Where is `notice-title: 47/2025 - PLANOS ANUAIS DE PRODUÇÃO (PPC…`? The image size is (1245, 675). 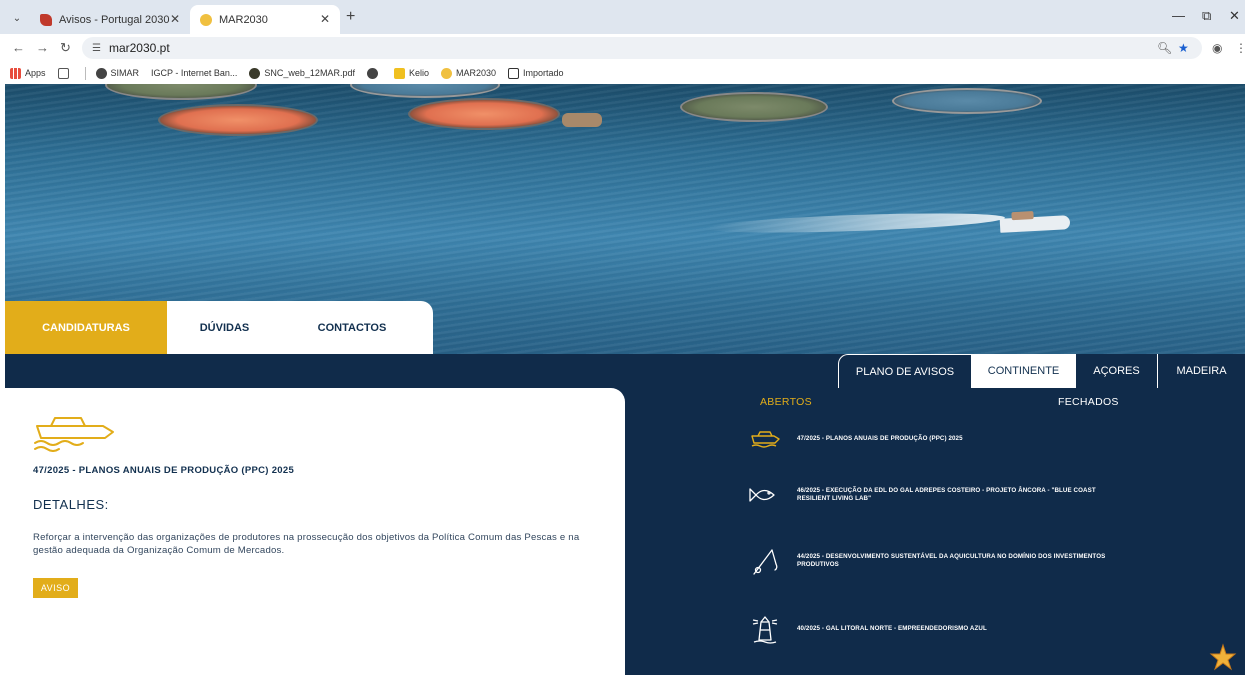 notice-title: 47/2025 - PLANOS ANUAIS DE PRODUÇÃO (PPC… is located at coordinates (164, 470).